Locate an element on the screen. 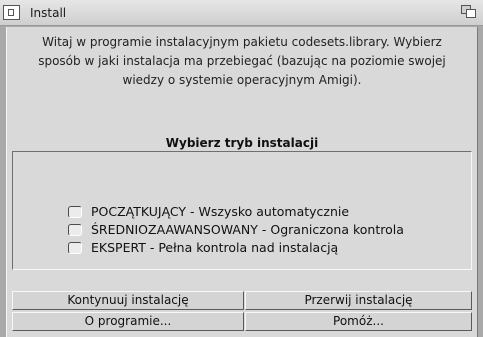 Image resolution: width=483 pixels, height=337 pixels. intro-line-3: wiedzy o systemie operacyjnym Amigi). is located at coordinates (242, 80).